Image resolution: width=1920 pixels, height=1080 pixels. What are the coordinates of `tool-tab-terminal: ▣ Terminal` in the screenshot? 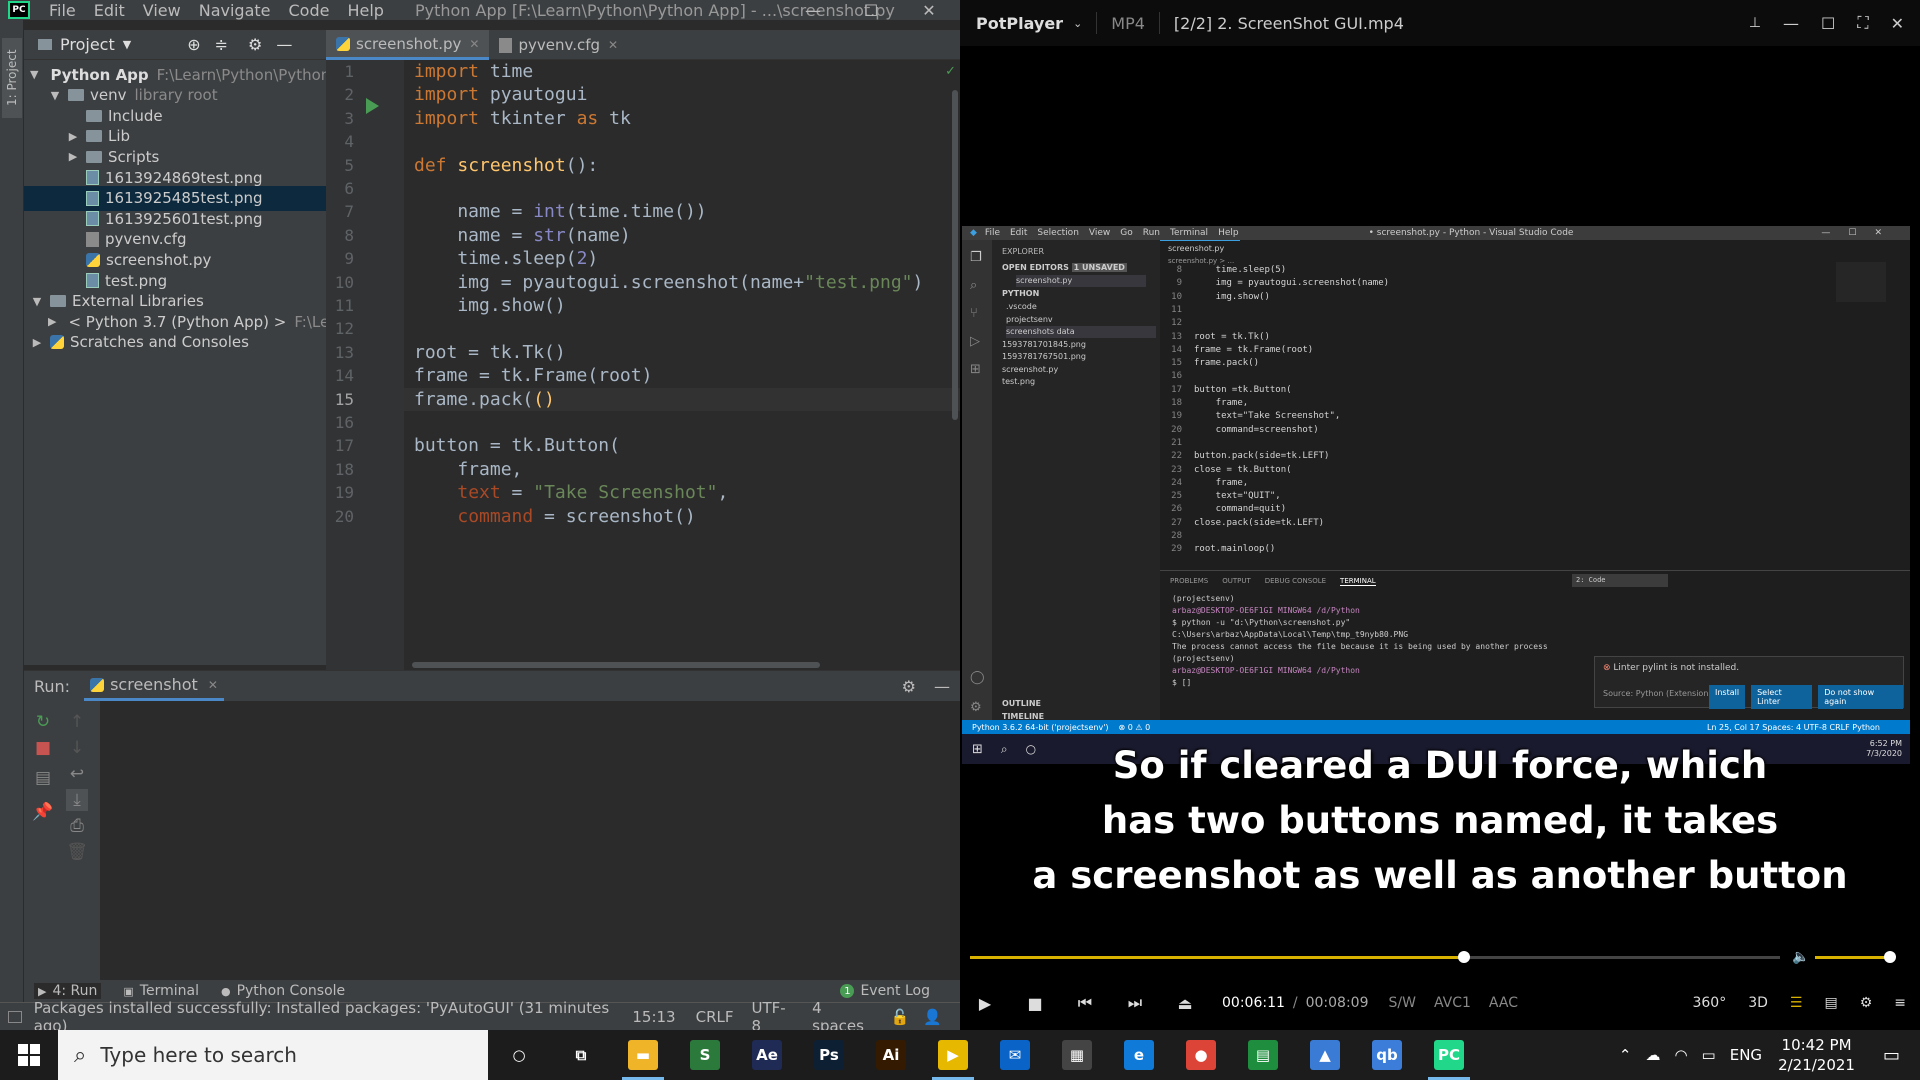 It's located at (161, 991).